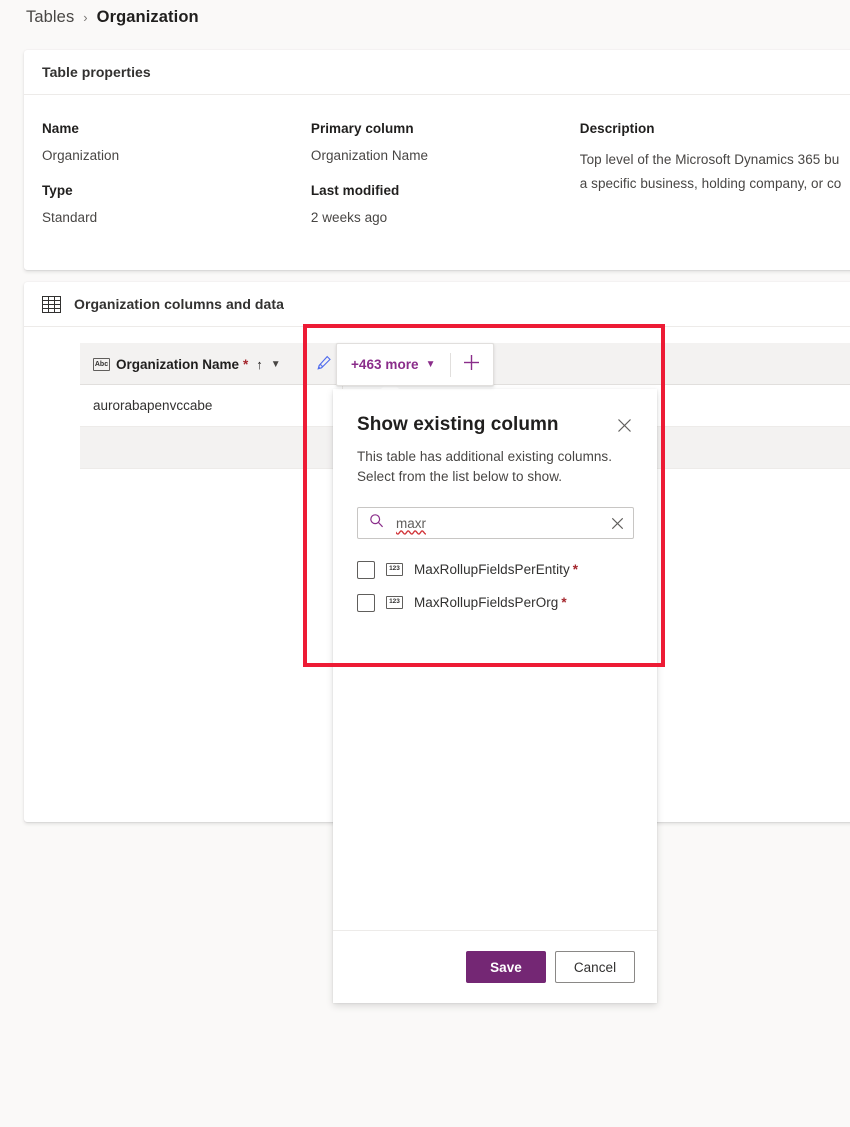 The image size is (850, 1127). What do you see at coordinates (57, 190) in the screenshot?
I see `property-label-type: Type` at bounding box center [57, 190].